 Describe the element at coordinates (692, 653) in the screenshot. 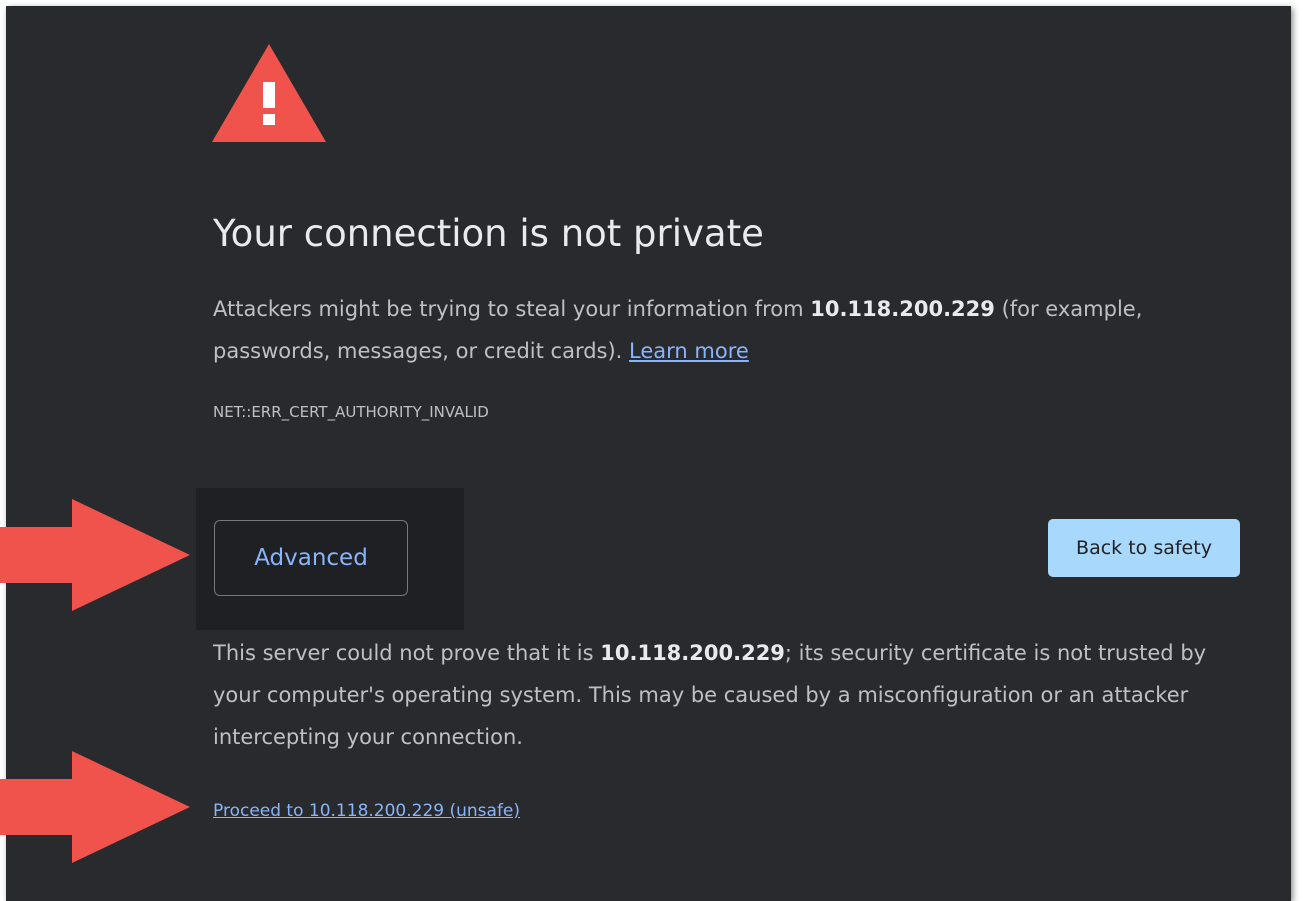

I see `details-host: 10.118.200.229` at that location.